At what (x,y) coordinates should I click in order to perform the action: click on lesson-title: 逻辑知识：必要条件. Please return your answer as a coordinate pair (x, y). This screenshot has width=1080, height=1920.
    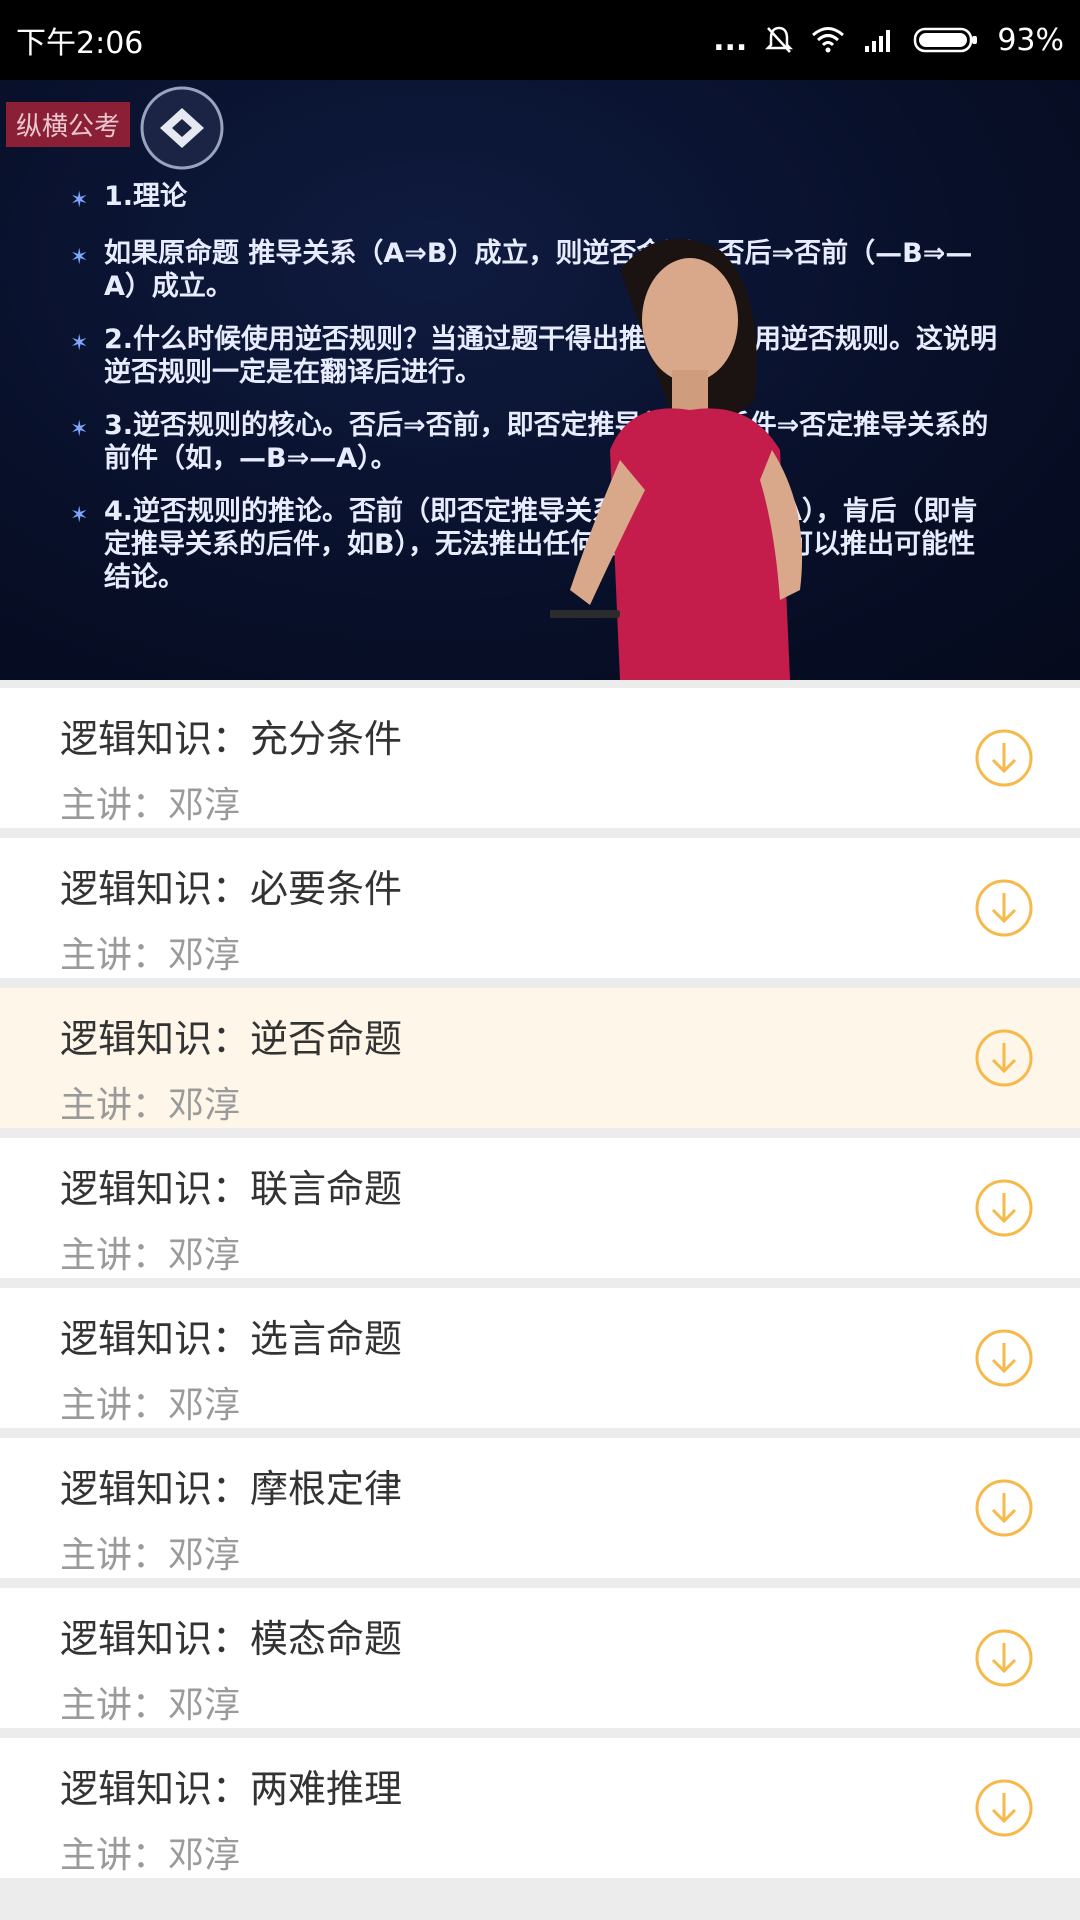
    Looking at the image, I should click on (231, 889).